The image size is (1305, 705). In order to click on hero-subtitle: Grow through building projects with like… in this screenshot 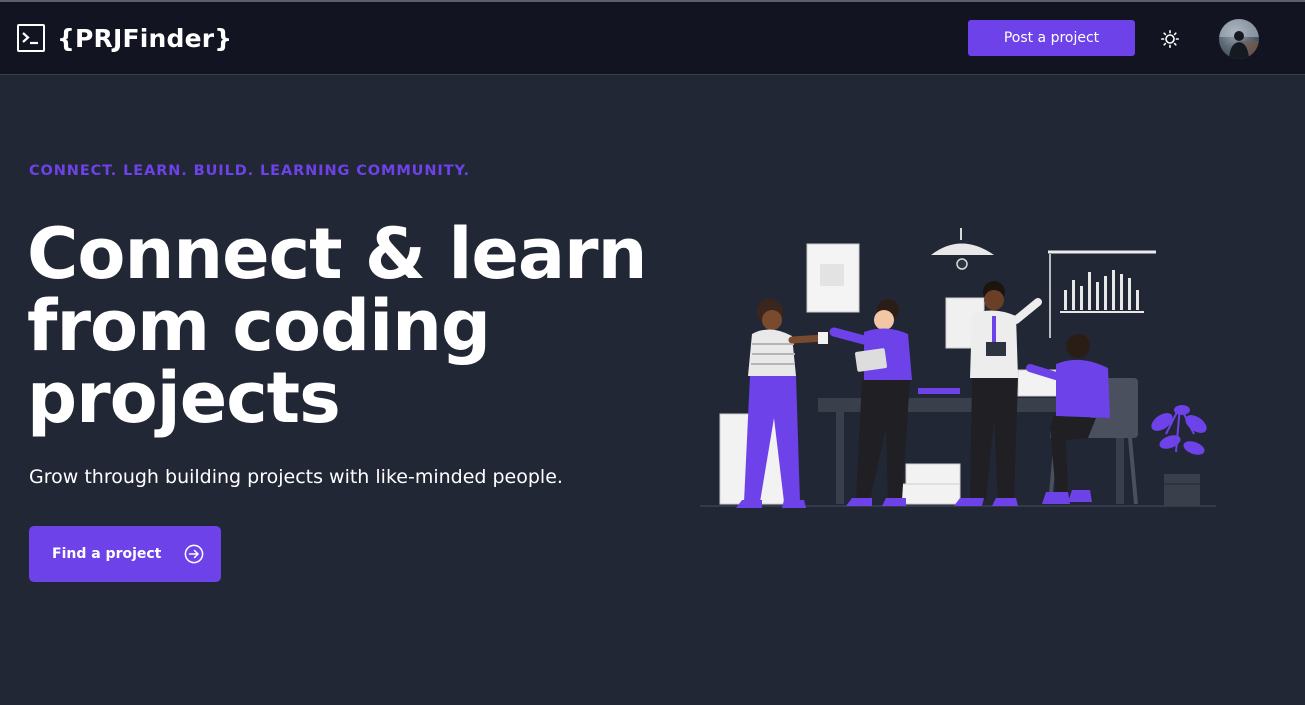, I will do `click(296, 477)`.